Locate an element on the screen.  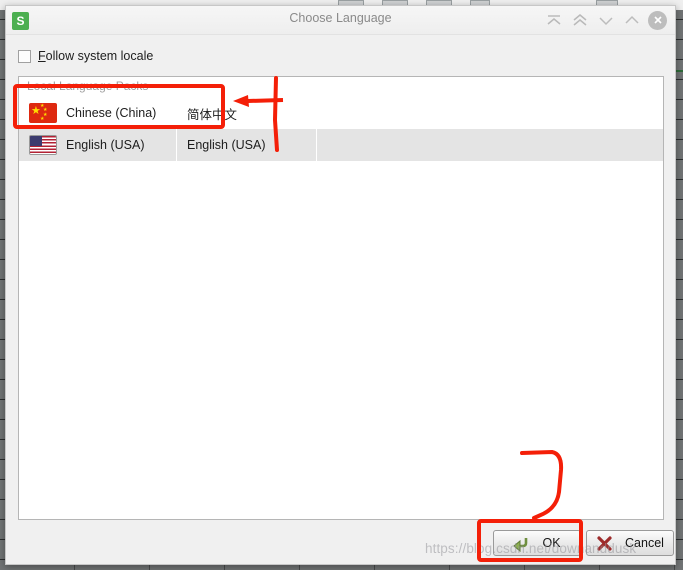
chevron-down-icon is located at coordinates (606, 20).